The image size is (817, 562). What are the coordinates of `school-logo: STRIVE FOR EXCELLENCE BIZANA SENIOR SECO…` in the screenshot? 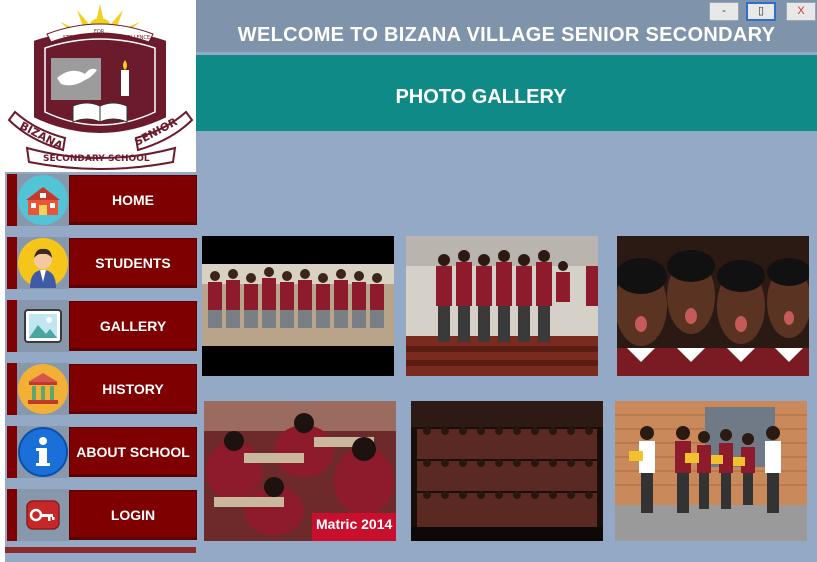 It's located at (100, 86).